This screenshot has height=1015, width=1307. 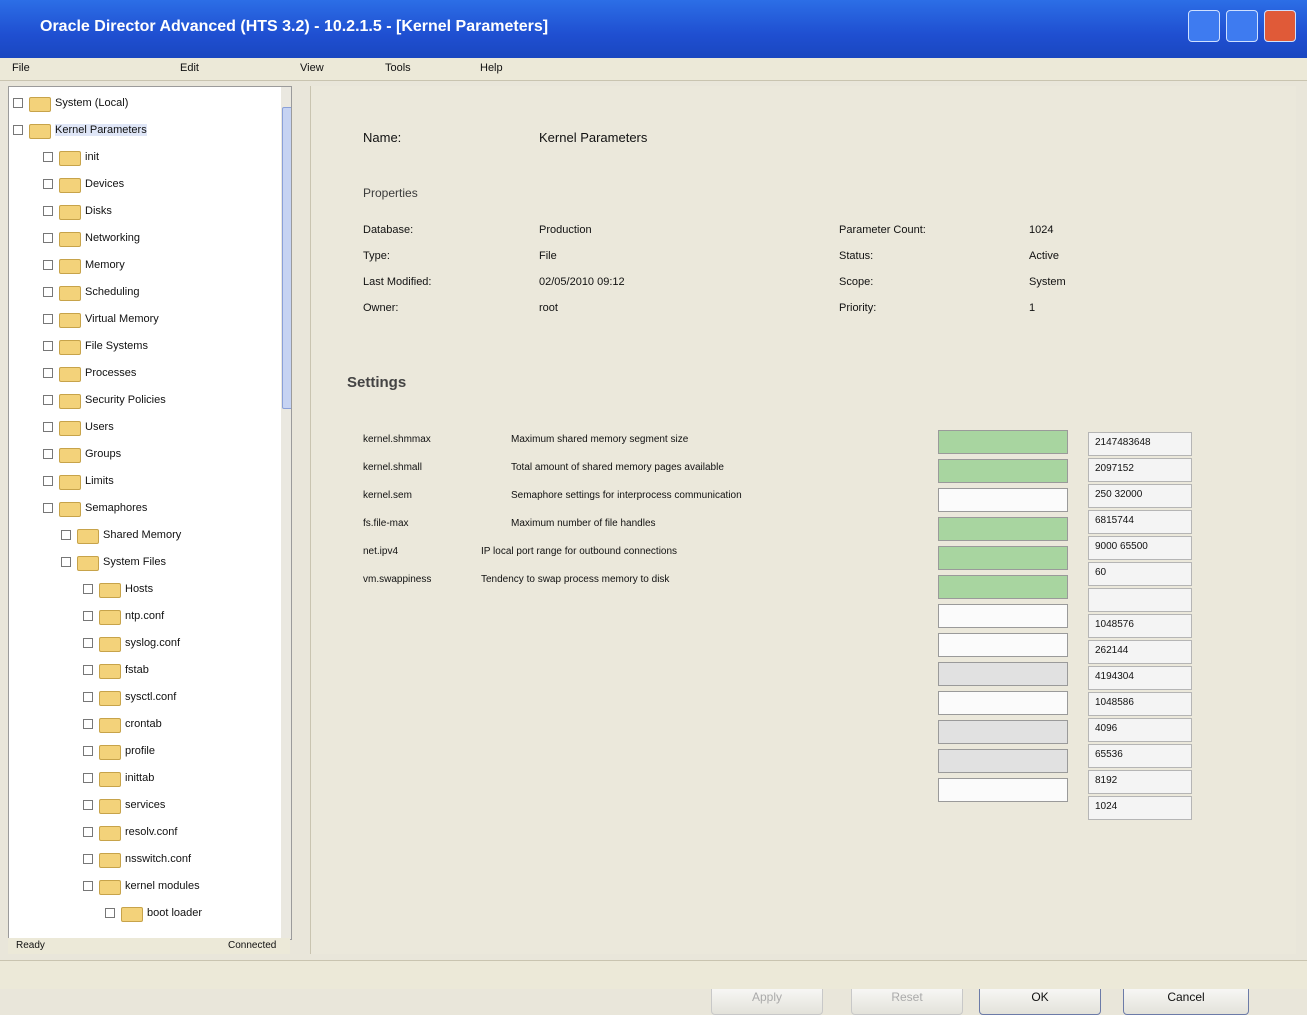 What do you see at coordinates (139, 589) in the screenshot?
I see `tree-item-label: Hosts` at bounding box center [139, 589].